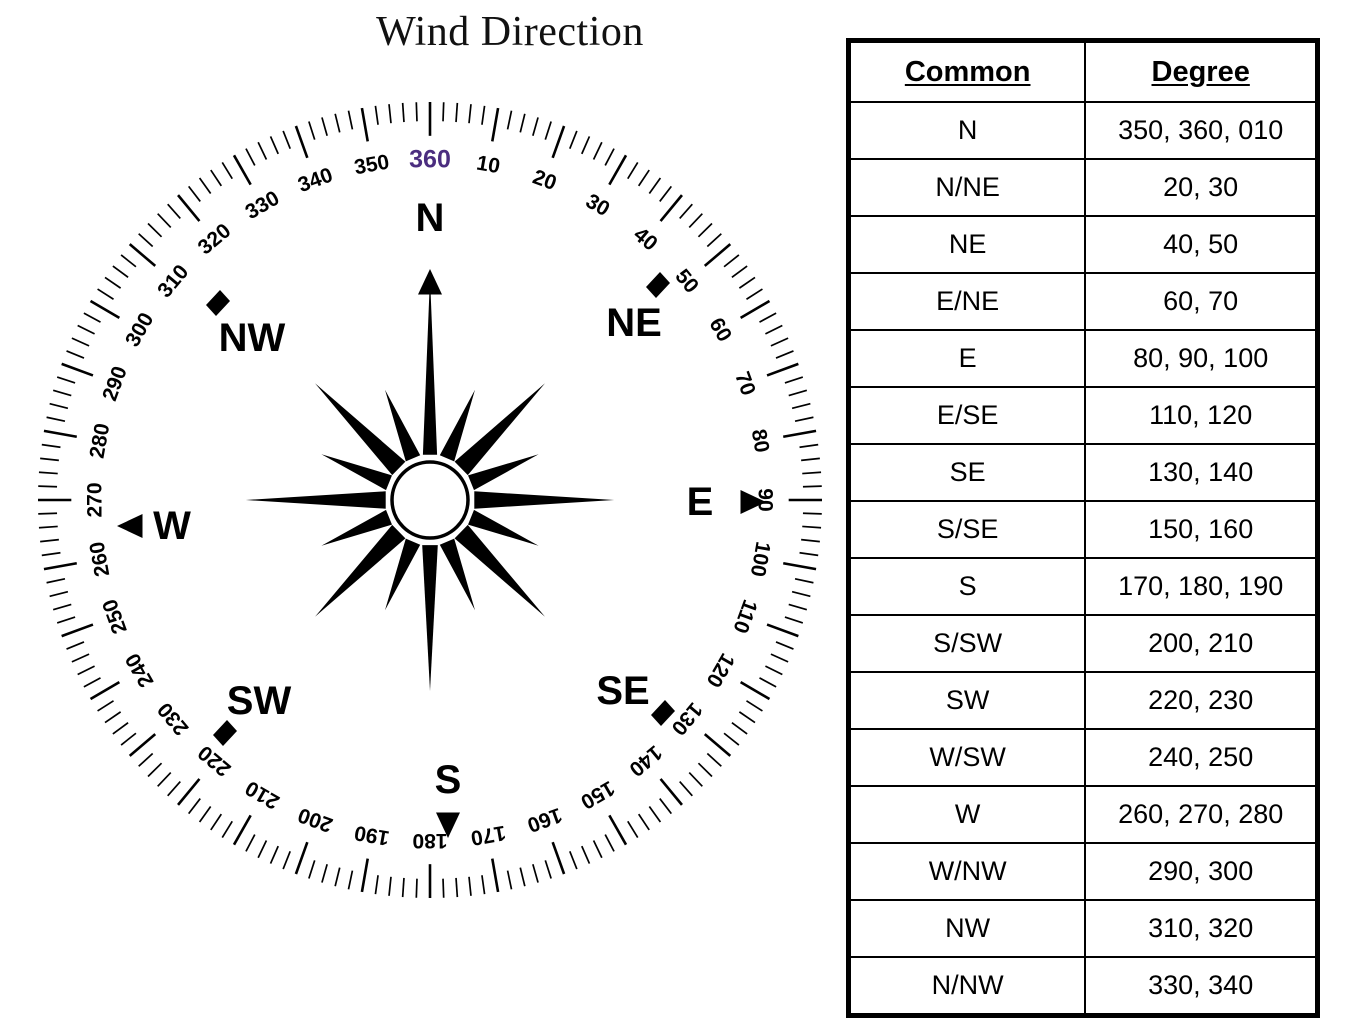 The image size is (1368, 1018). I want to click on table-row: N/NW 330, 340, so click(1083, 986).